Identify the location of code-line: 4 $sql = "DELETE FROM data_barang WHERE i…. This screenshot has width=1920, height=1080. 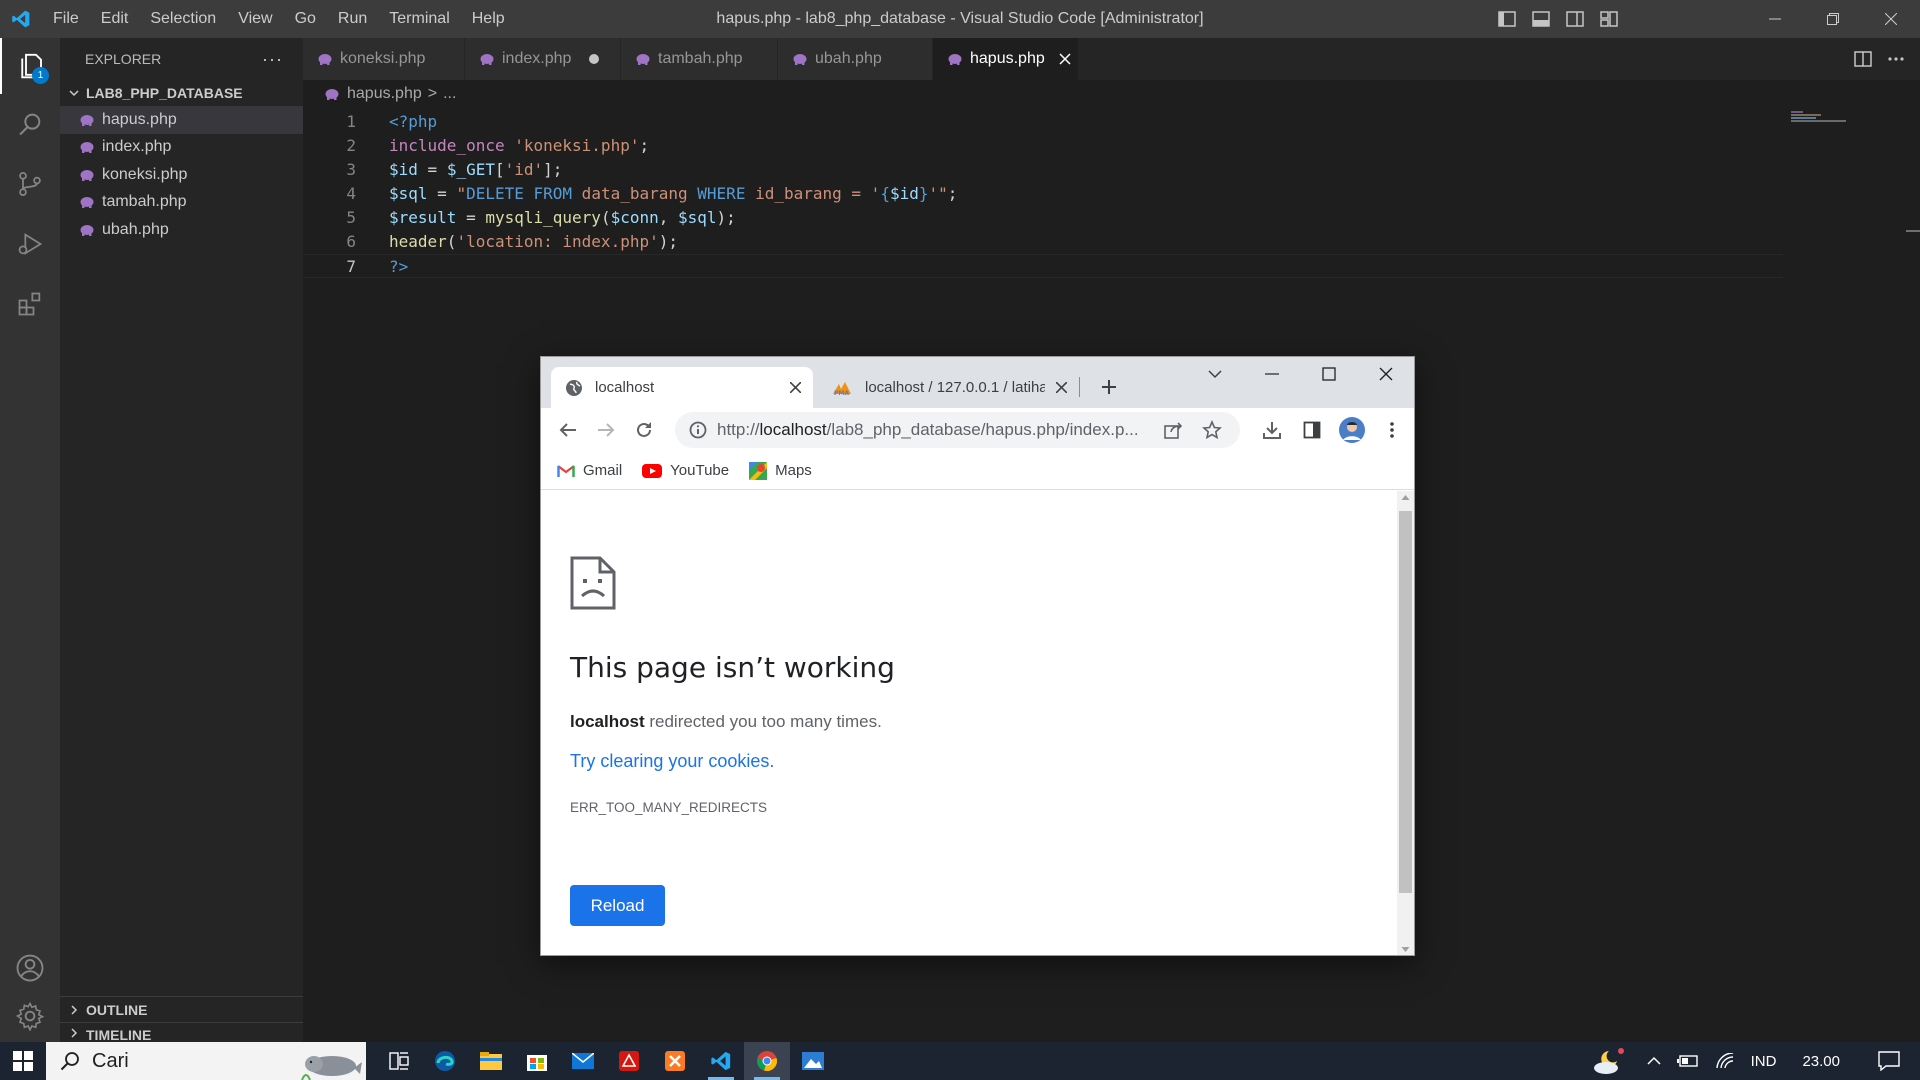
(1043, 194).